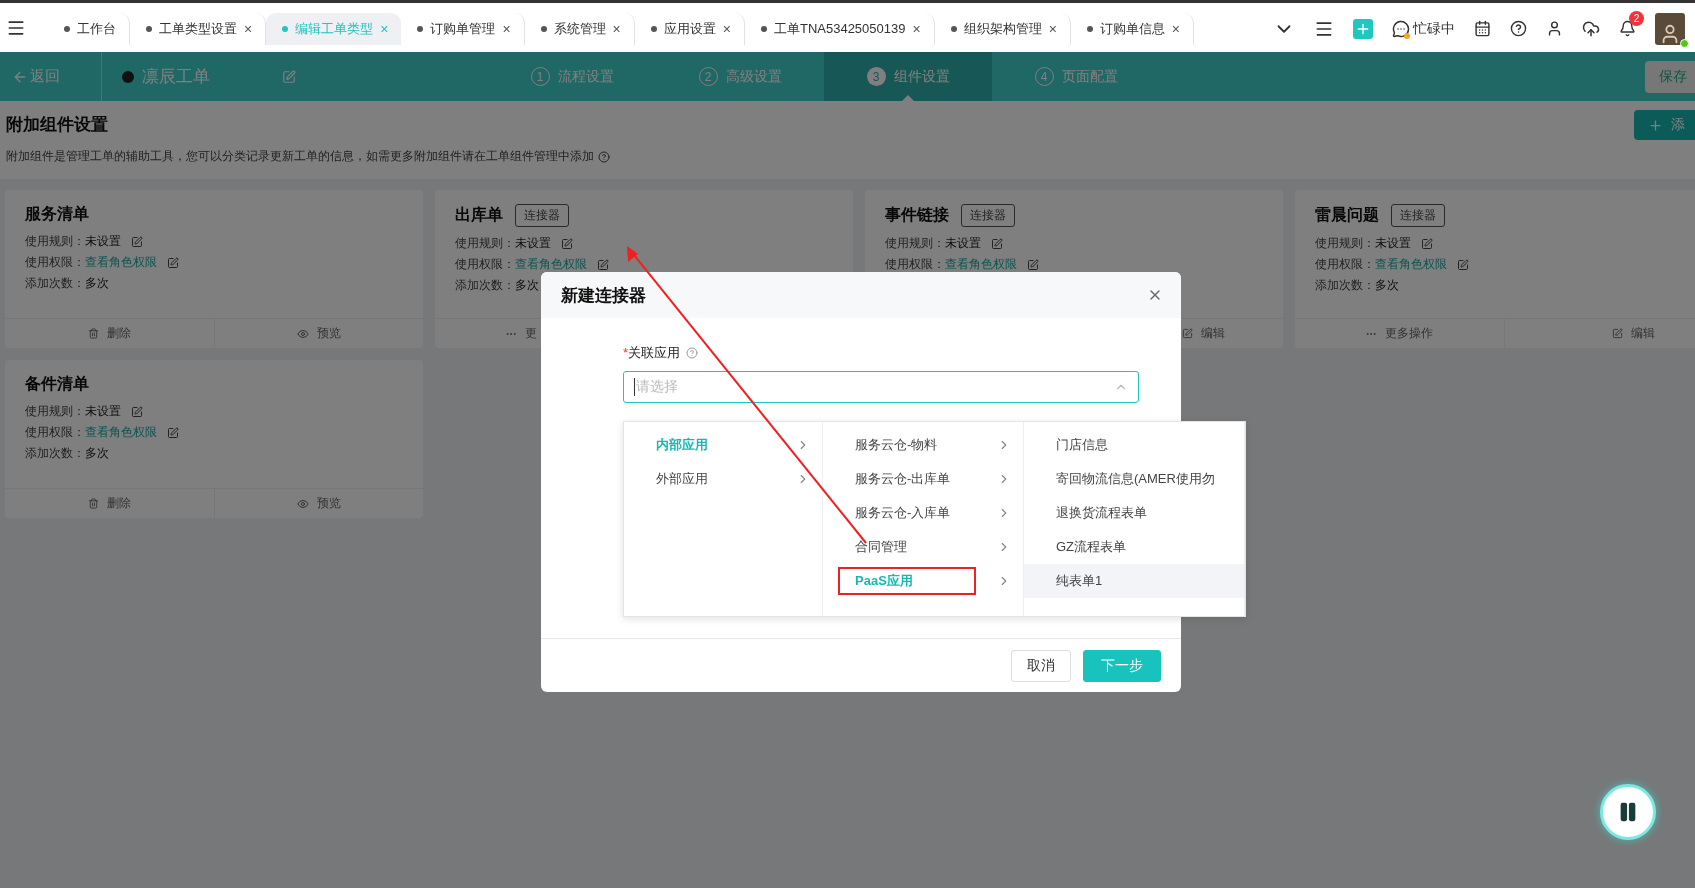 This screenshot has height=888, width=1695. Describe the element at coordinates (479, 215) in the screenshot. I see `card-title: 出库单` at that location.